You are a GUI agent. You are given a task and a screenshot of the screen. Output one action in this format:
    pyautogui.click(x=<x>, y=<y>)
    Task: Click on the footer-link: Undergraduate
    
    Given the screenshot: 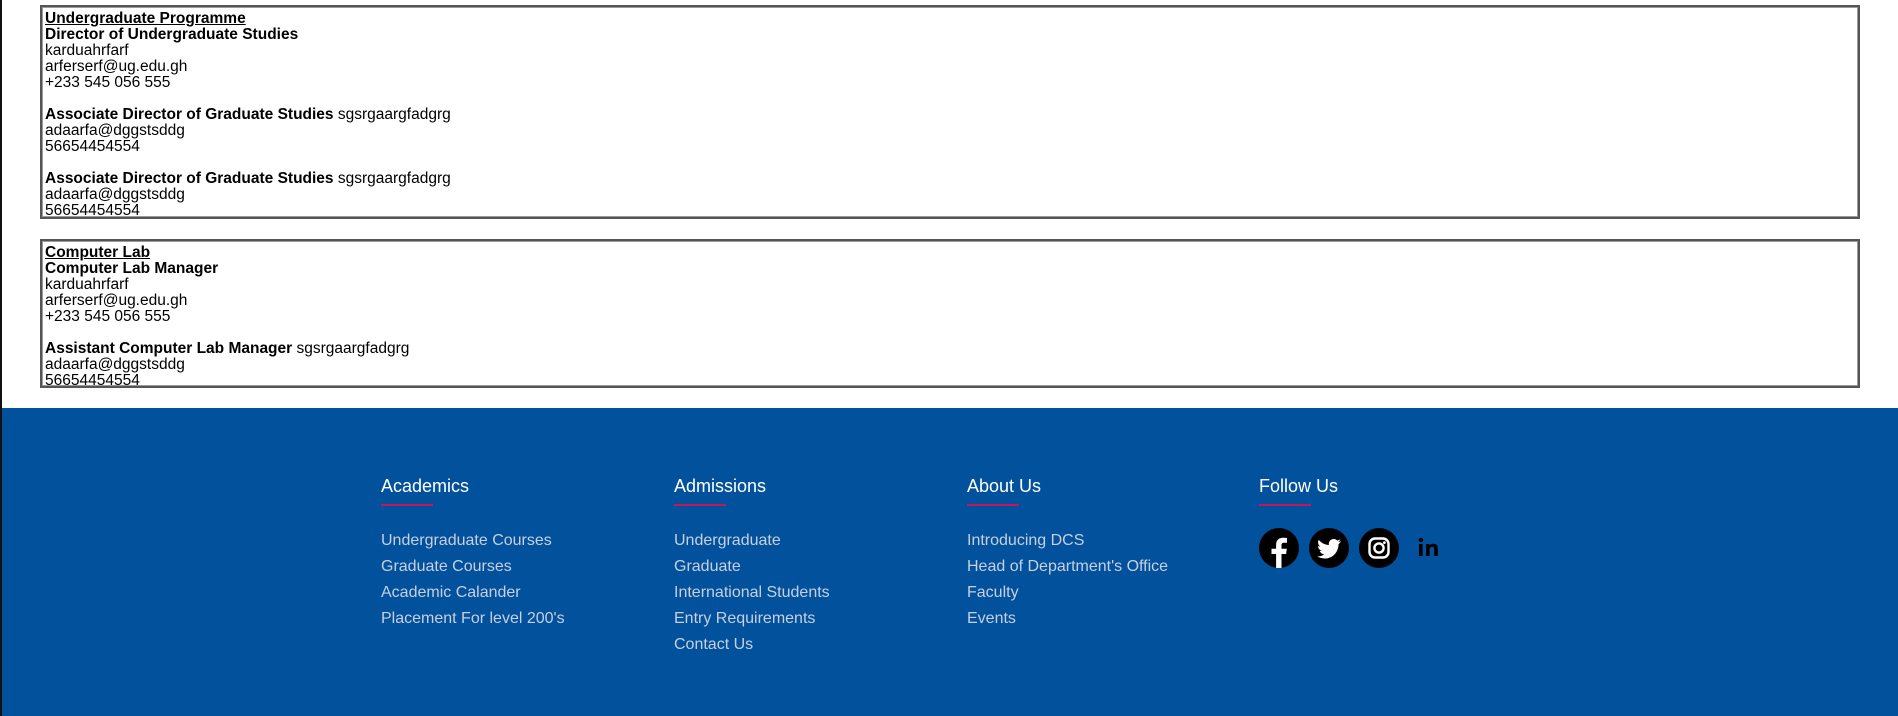 What is the action you would take?
    pyautogui.click(x=752, y=541)
    